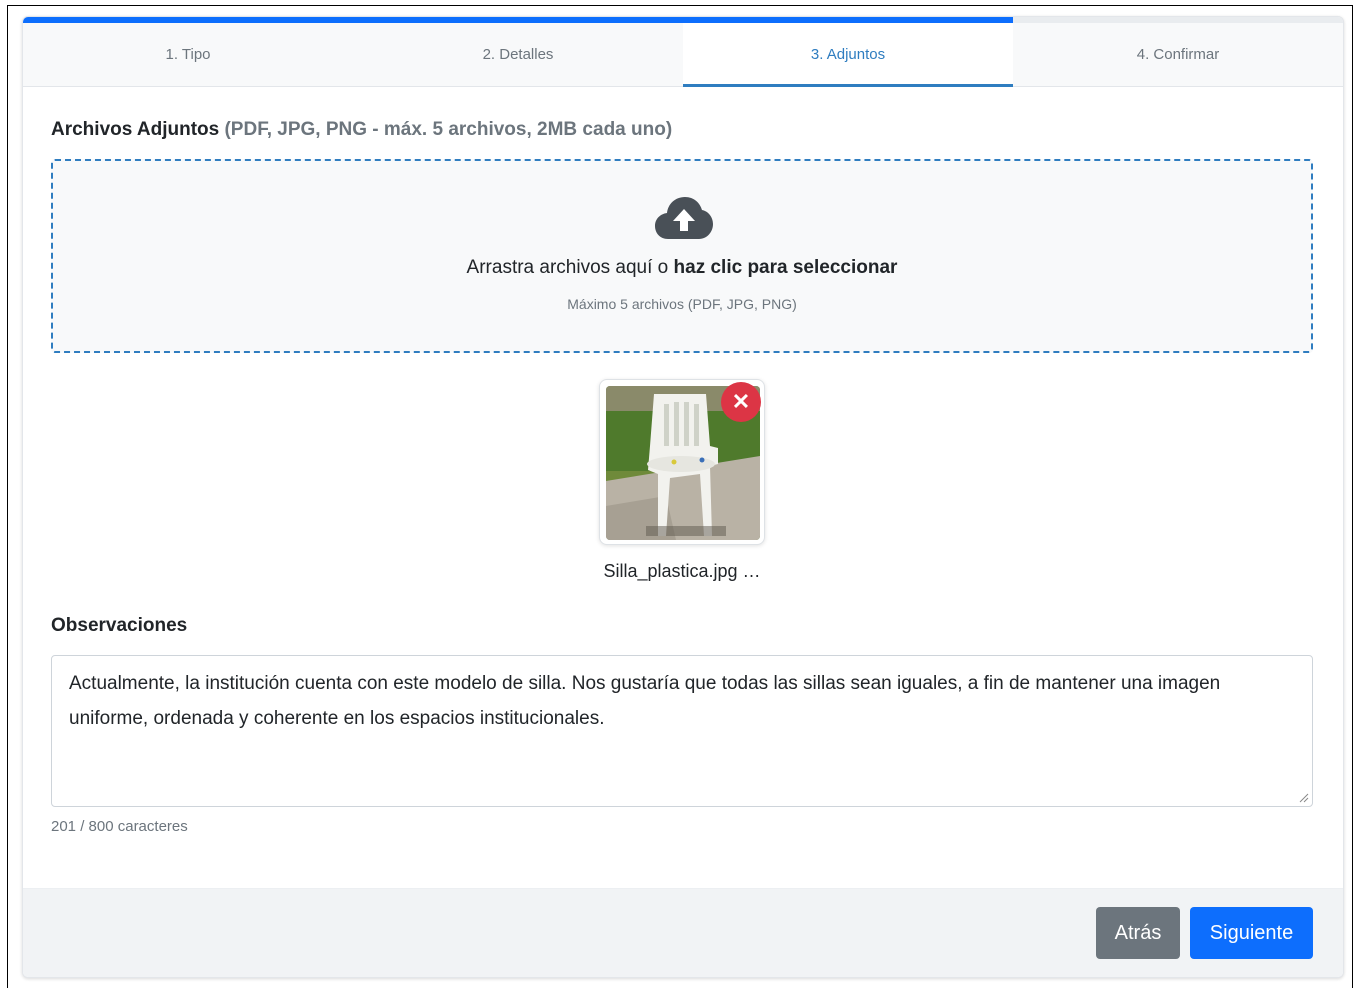 This screenshot has width=1354, height=988. Describe the element at coordinates (119, 625) in the screenshot. I see `observations-label: Observaciones` at that location.